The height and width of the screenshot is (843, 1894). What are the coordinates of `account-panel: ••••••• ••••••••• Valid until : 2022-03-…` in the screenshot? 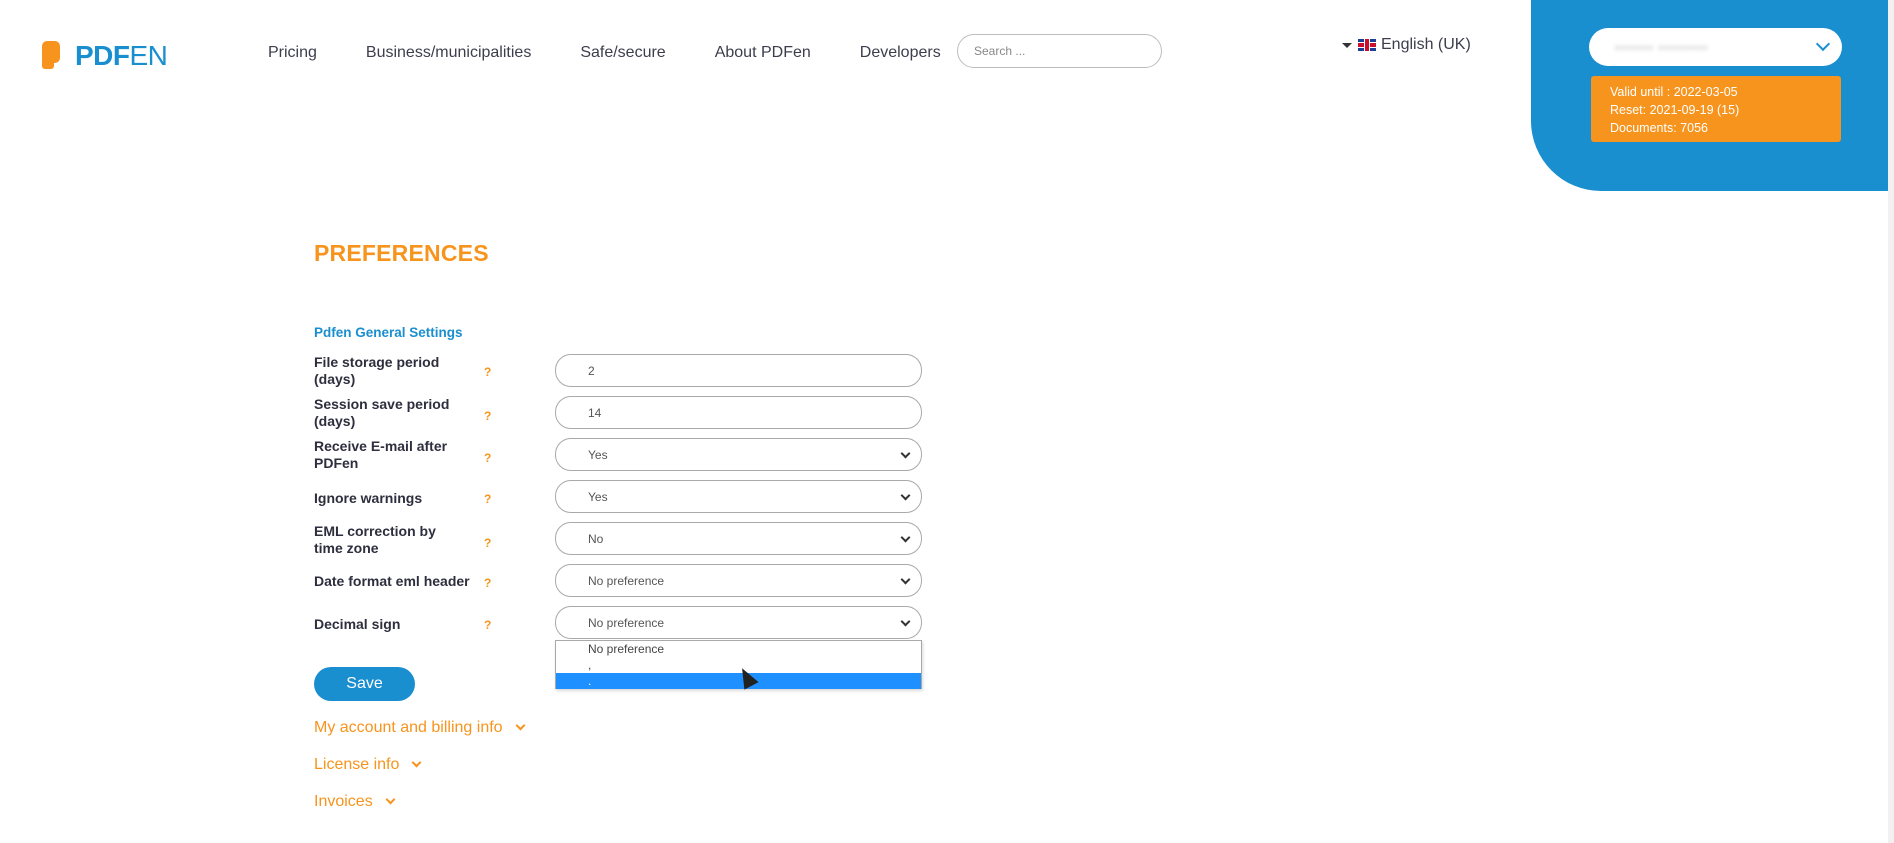 It's located at (1712, 95).